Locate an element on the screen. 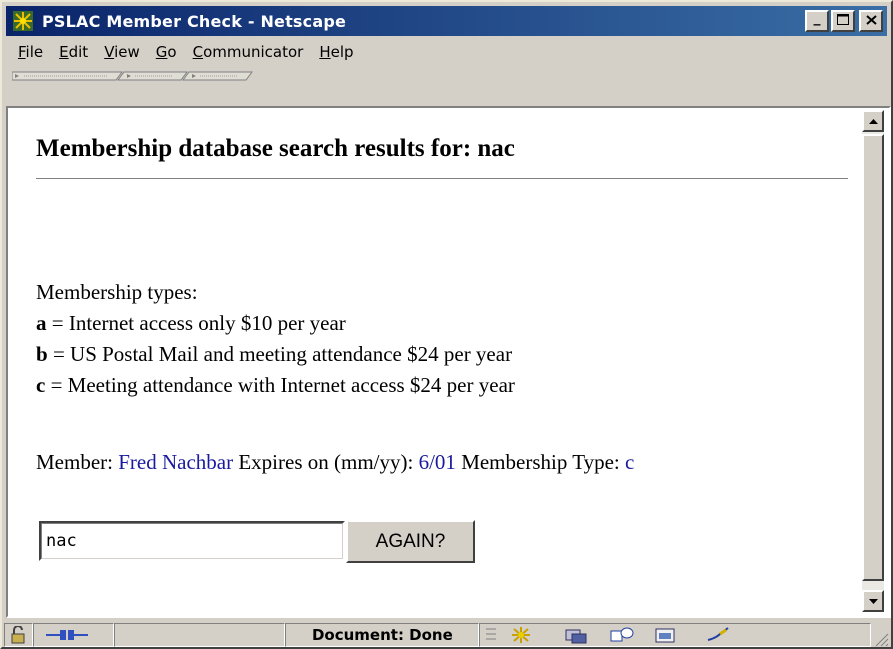 Image resolution: width=893 pixels, height=649 pixels. arrow-up-icon is located at coordinates (873, 121).